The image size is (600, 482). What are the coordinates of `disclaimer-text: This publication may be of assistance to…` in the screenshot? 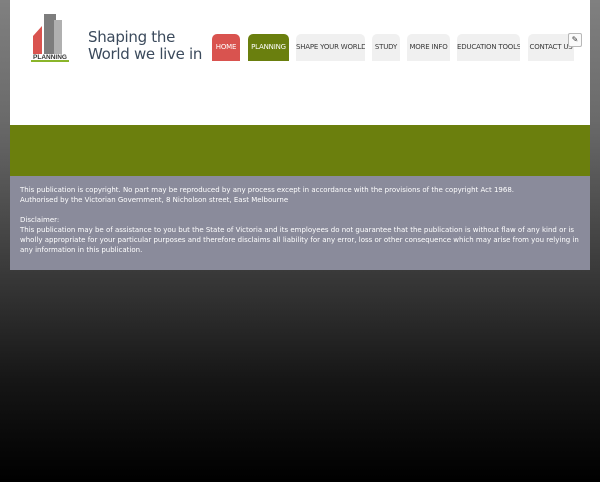 It's located at (299, 240).